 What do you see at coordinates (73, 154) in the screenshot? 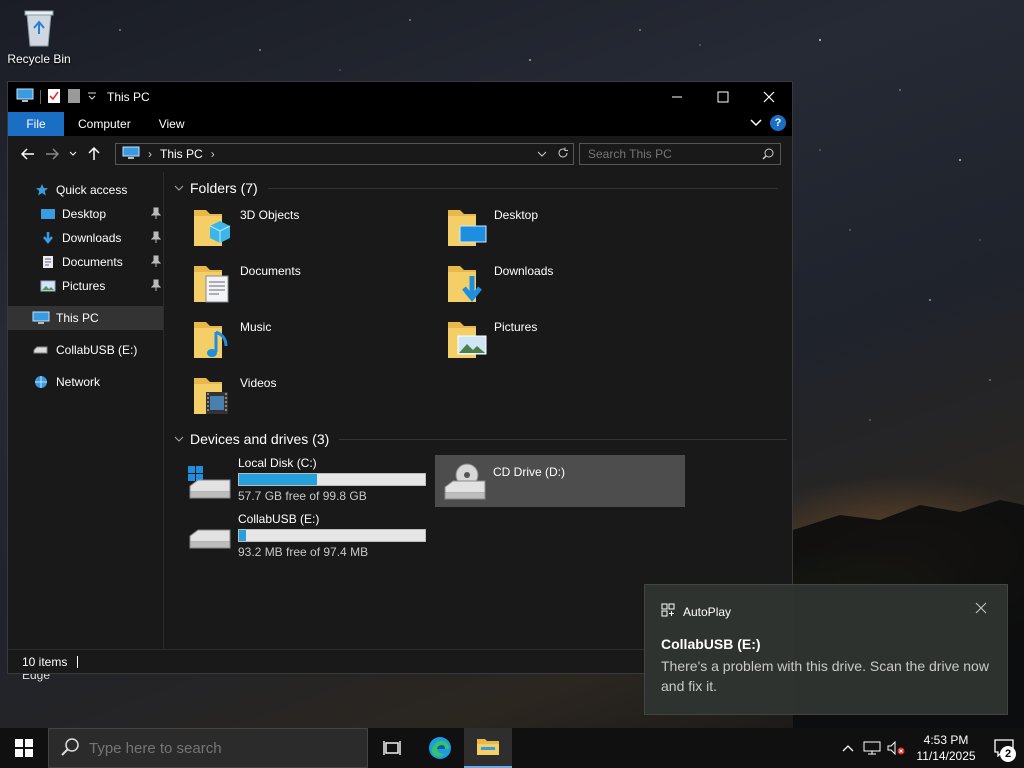
I see `recent-locations-button` at bounding box center [73, 154].